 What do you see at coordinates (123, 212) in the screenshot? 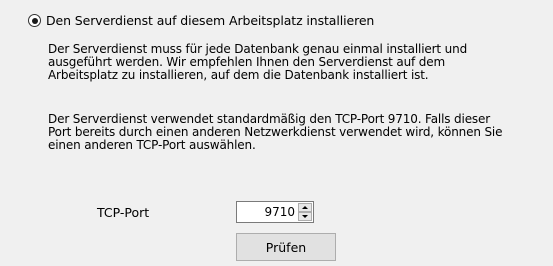
I see `tcp-port-label: TCP-Port` at bounding box center [123, 212].